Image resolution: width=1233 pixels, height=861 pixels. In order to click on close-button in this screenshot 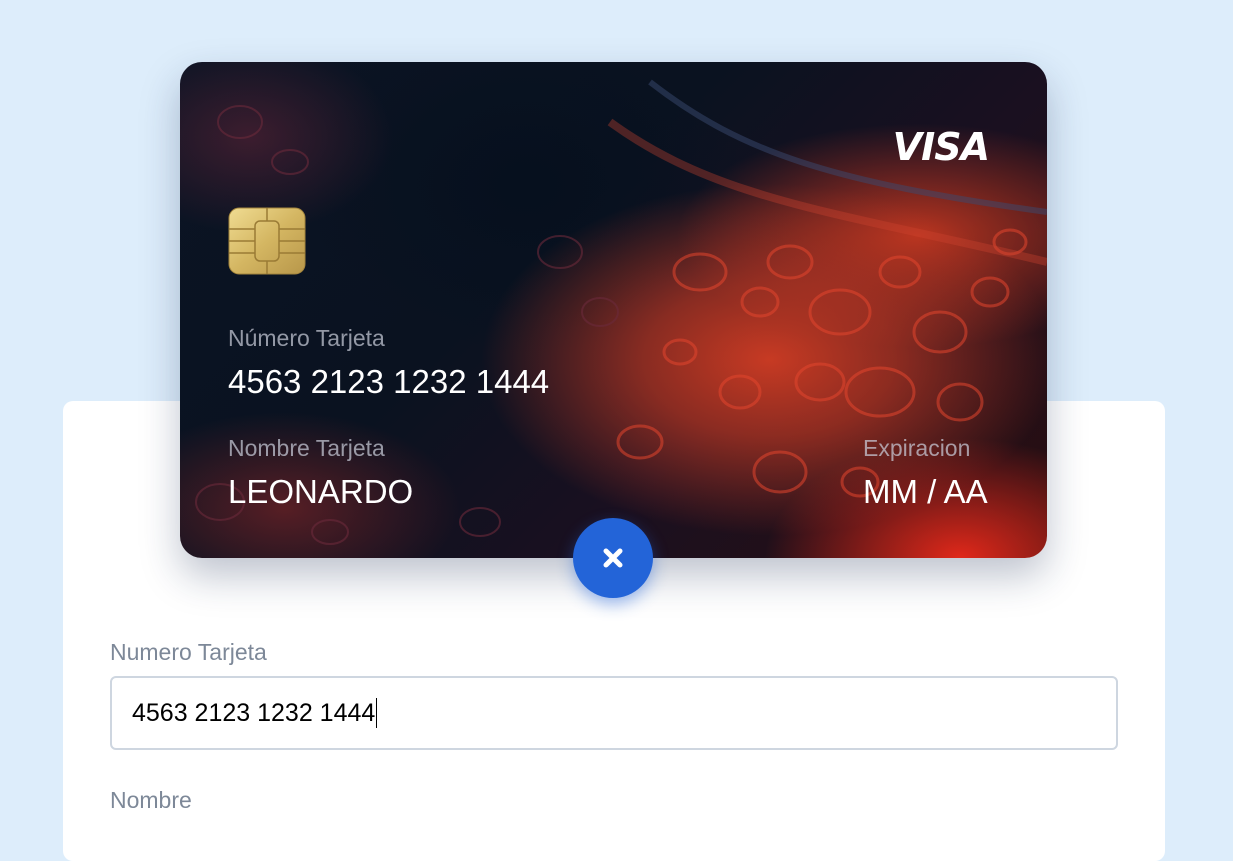, I will do `click(613, 558)`.